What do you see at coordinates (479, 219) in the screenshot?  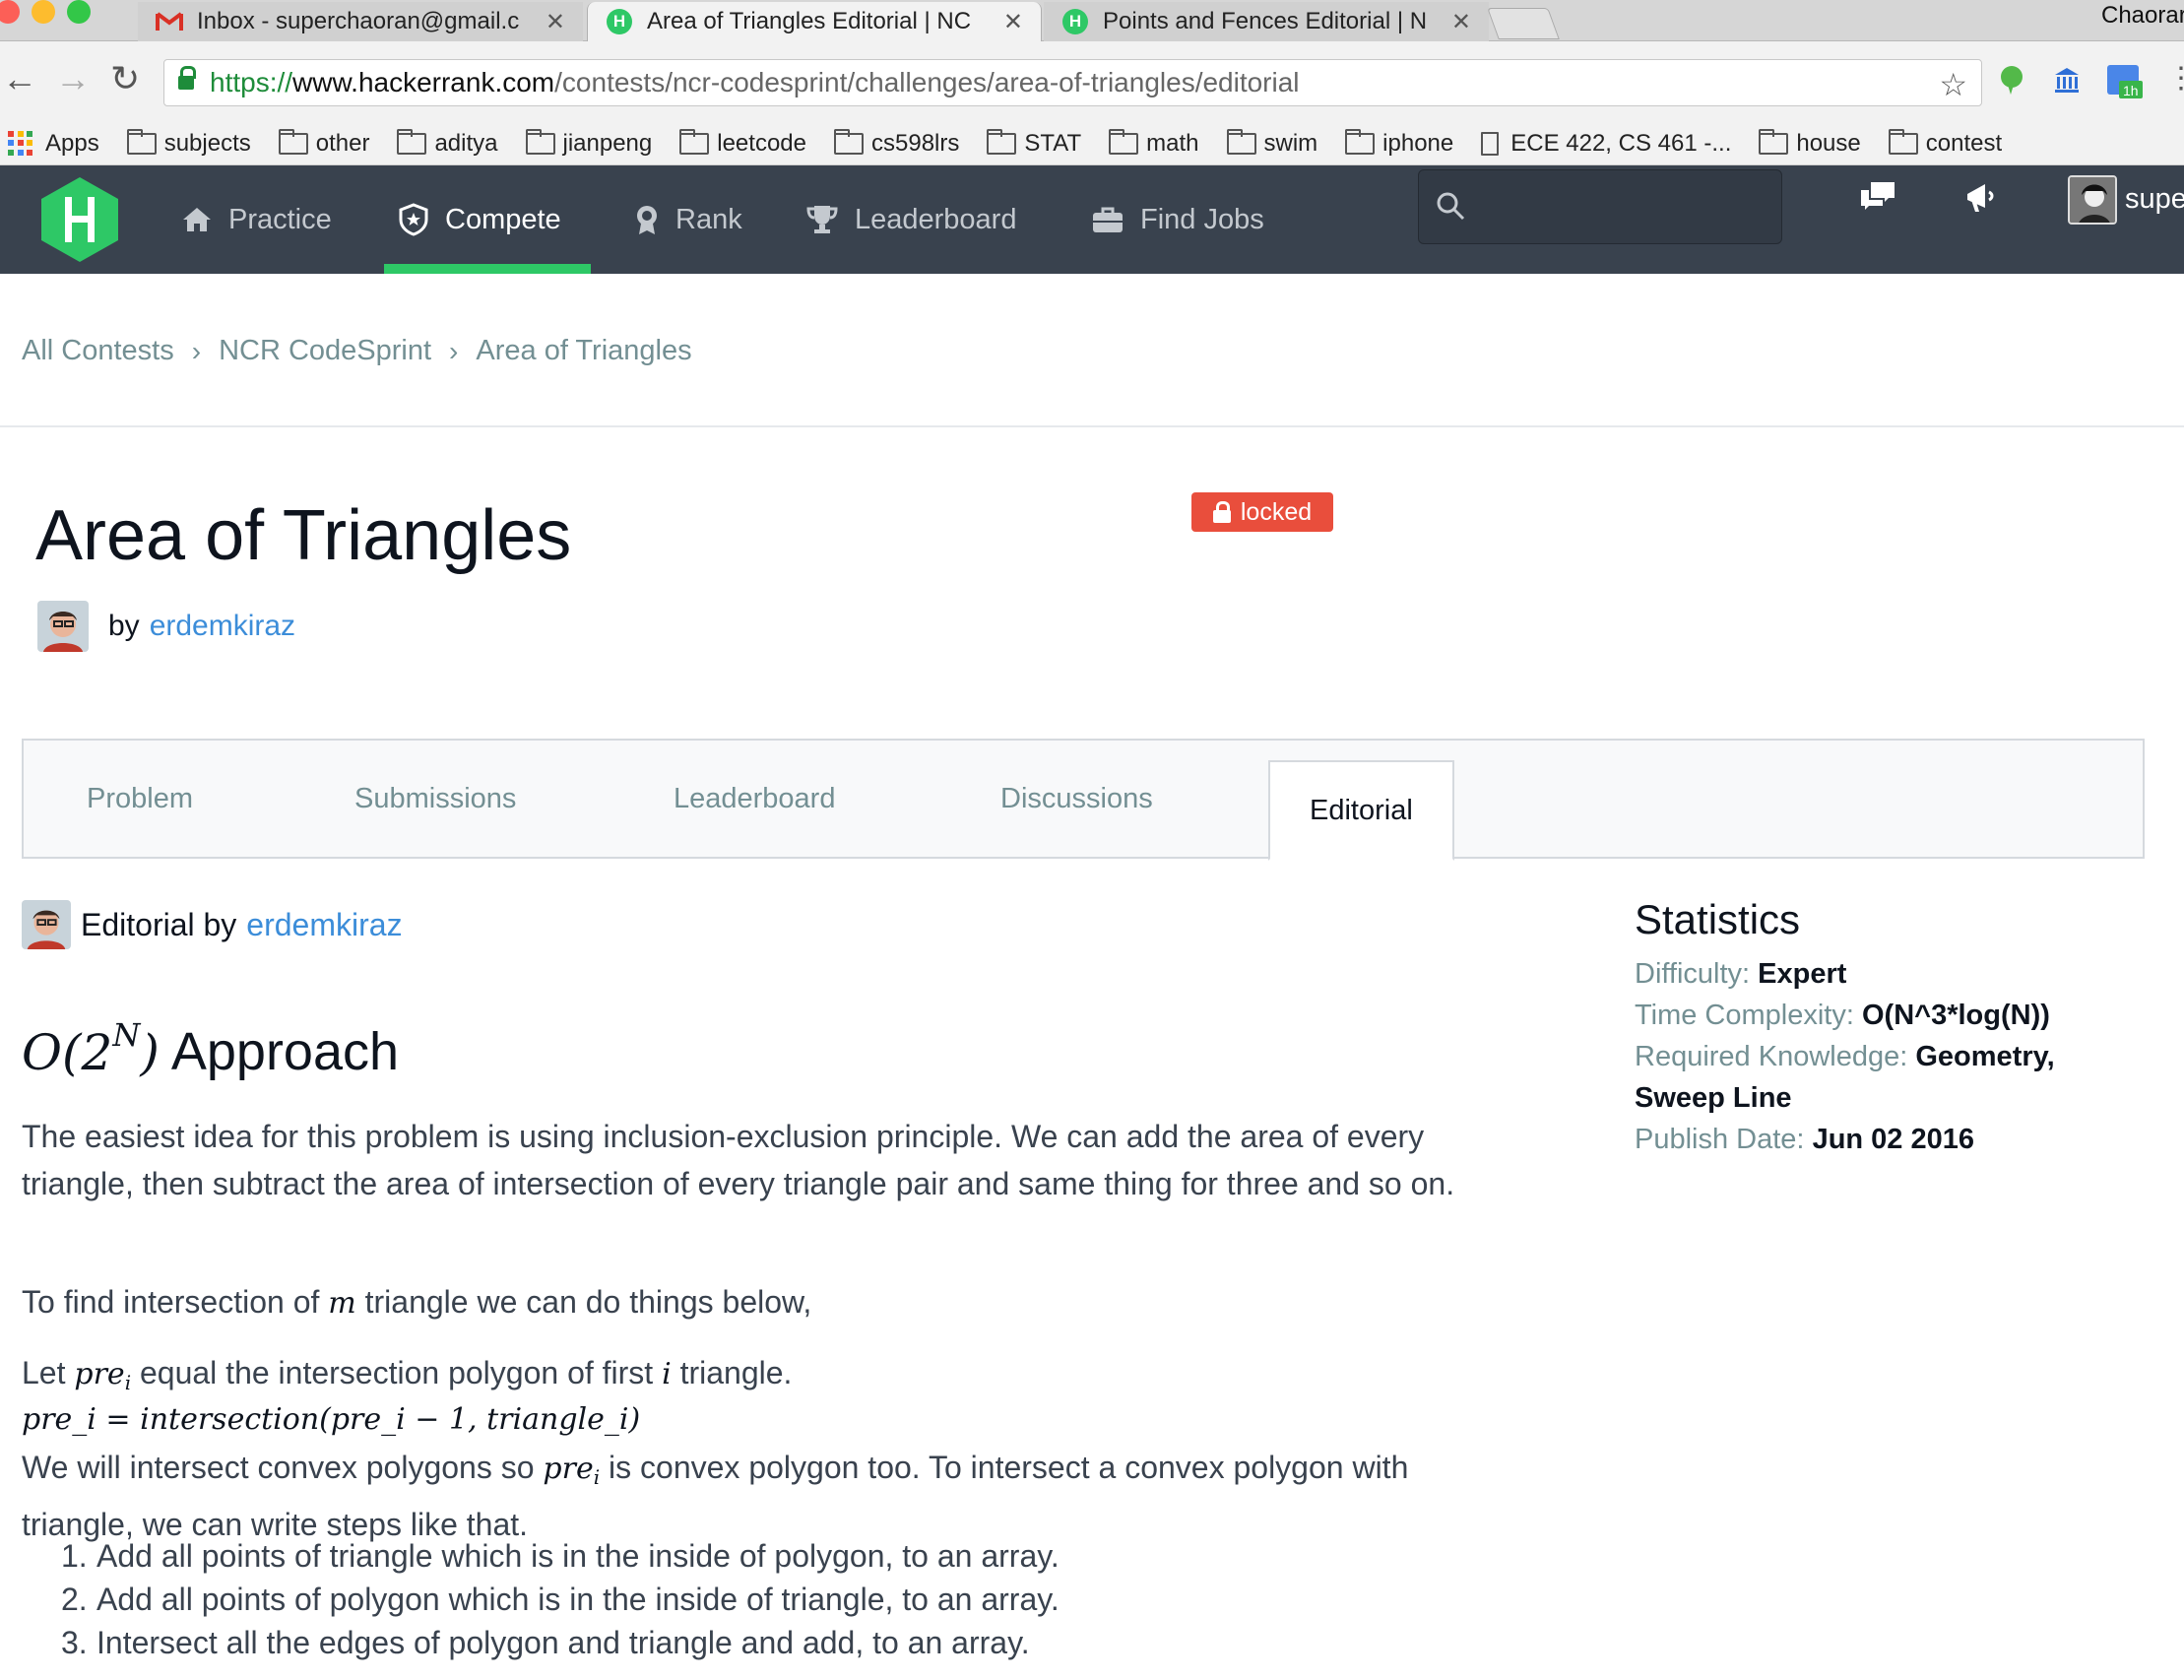 I see `nav-compete: Compete` at bounding box center [479, 219].